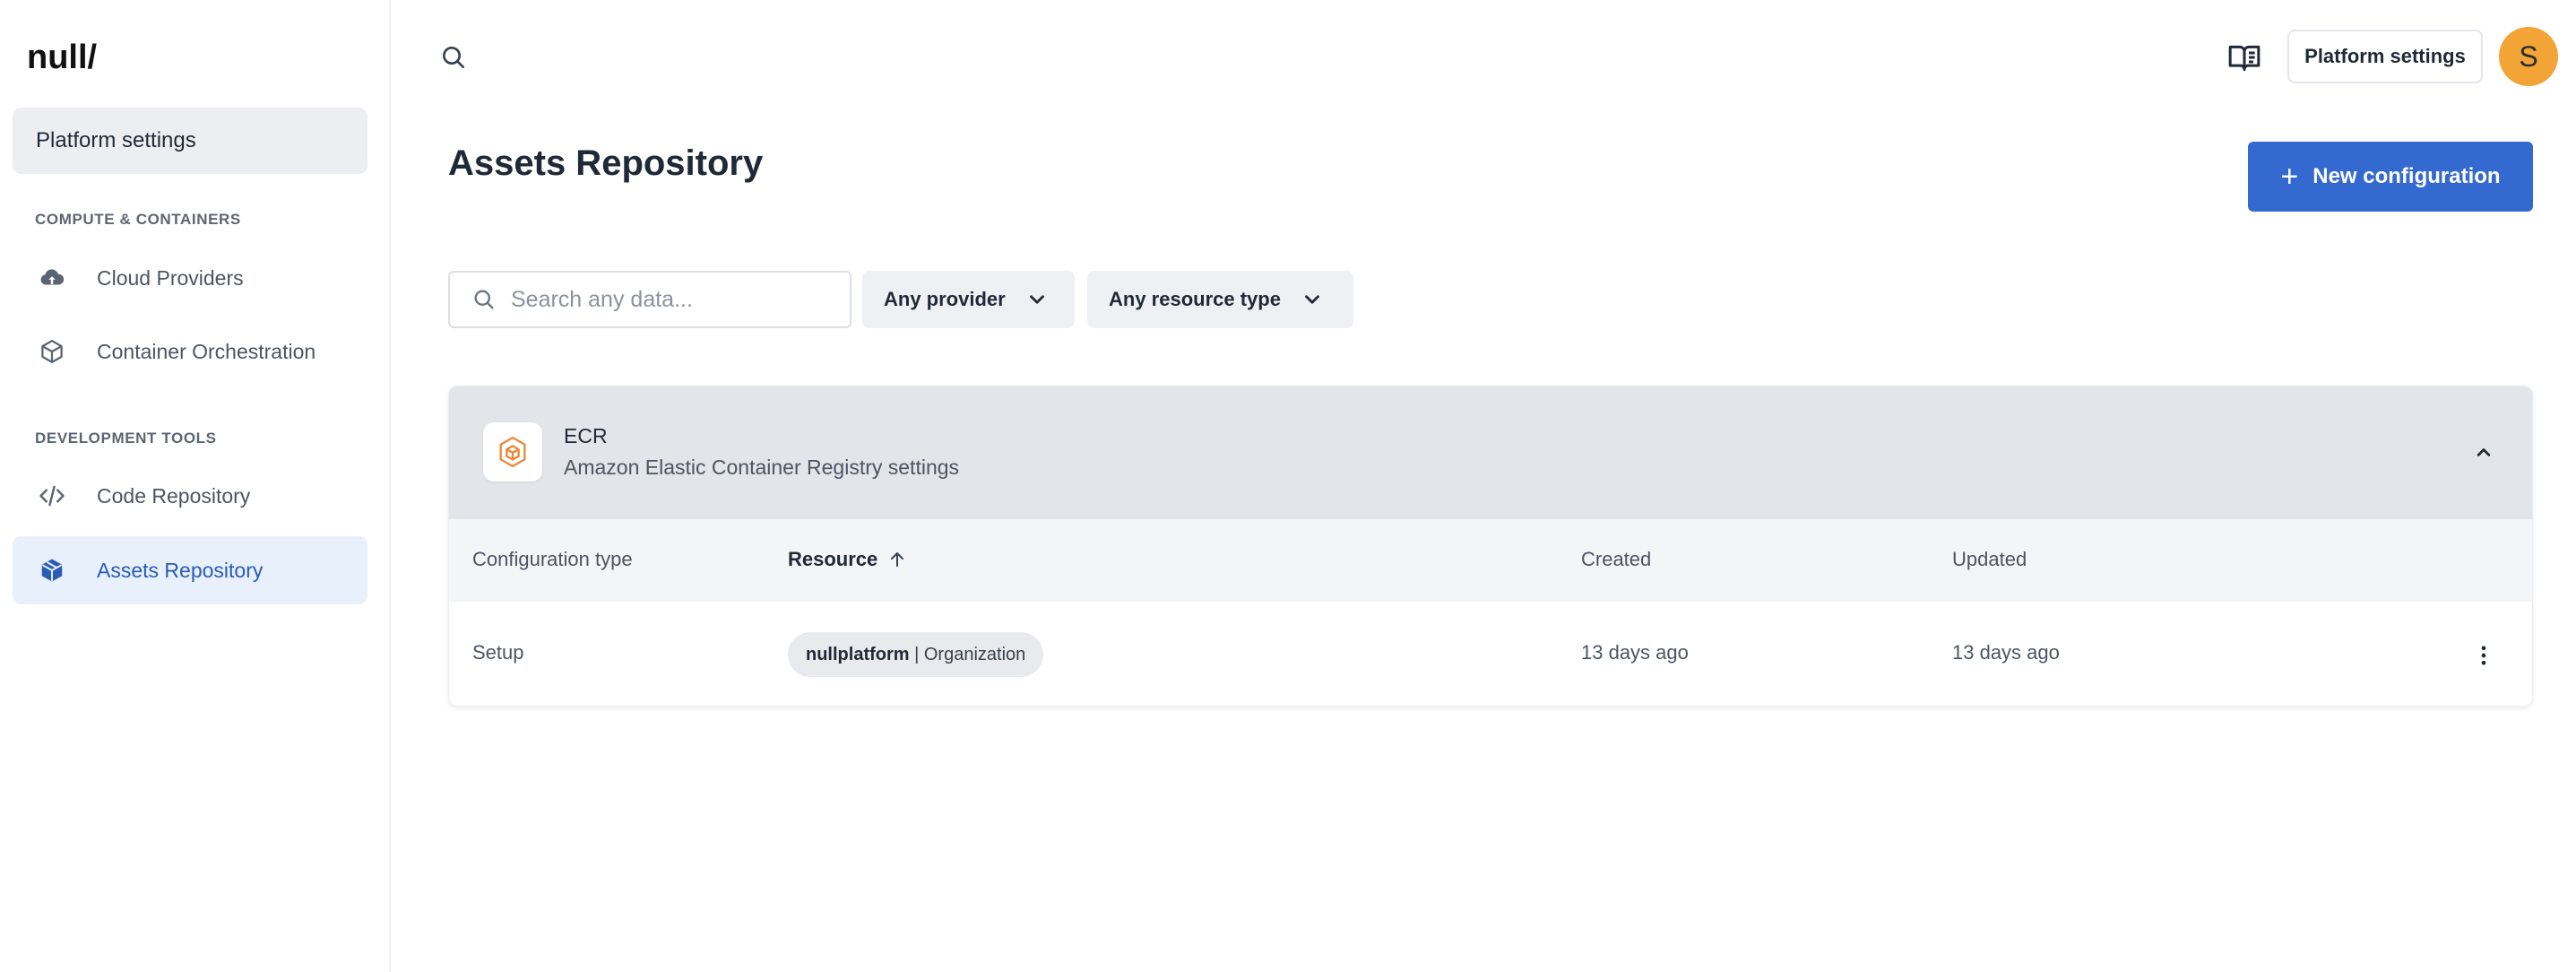 The image size is (2576, 972). I want to click on provider-filter-dropdown: Any provider, so click(968, 299).